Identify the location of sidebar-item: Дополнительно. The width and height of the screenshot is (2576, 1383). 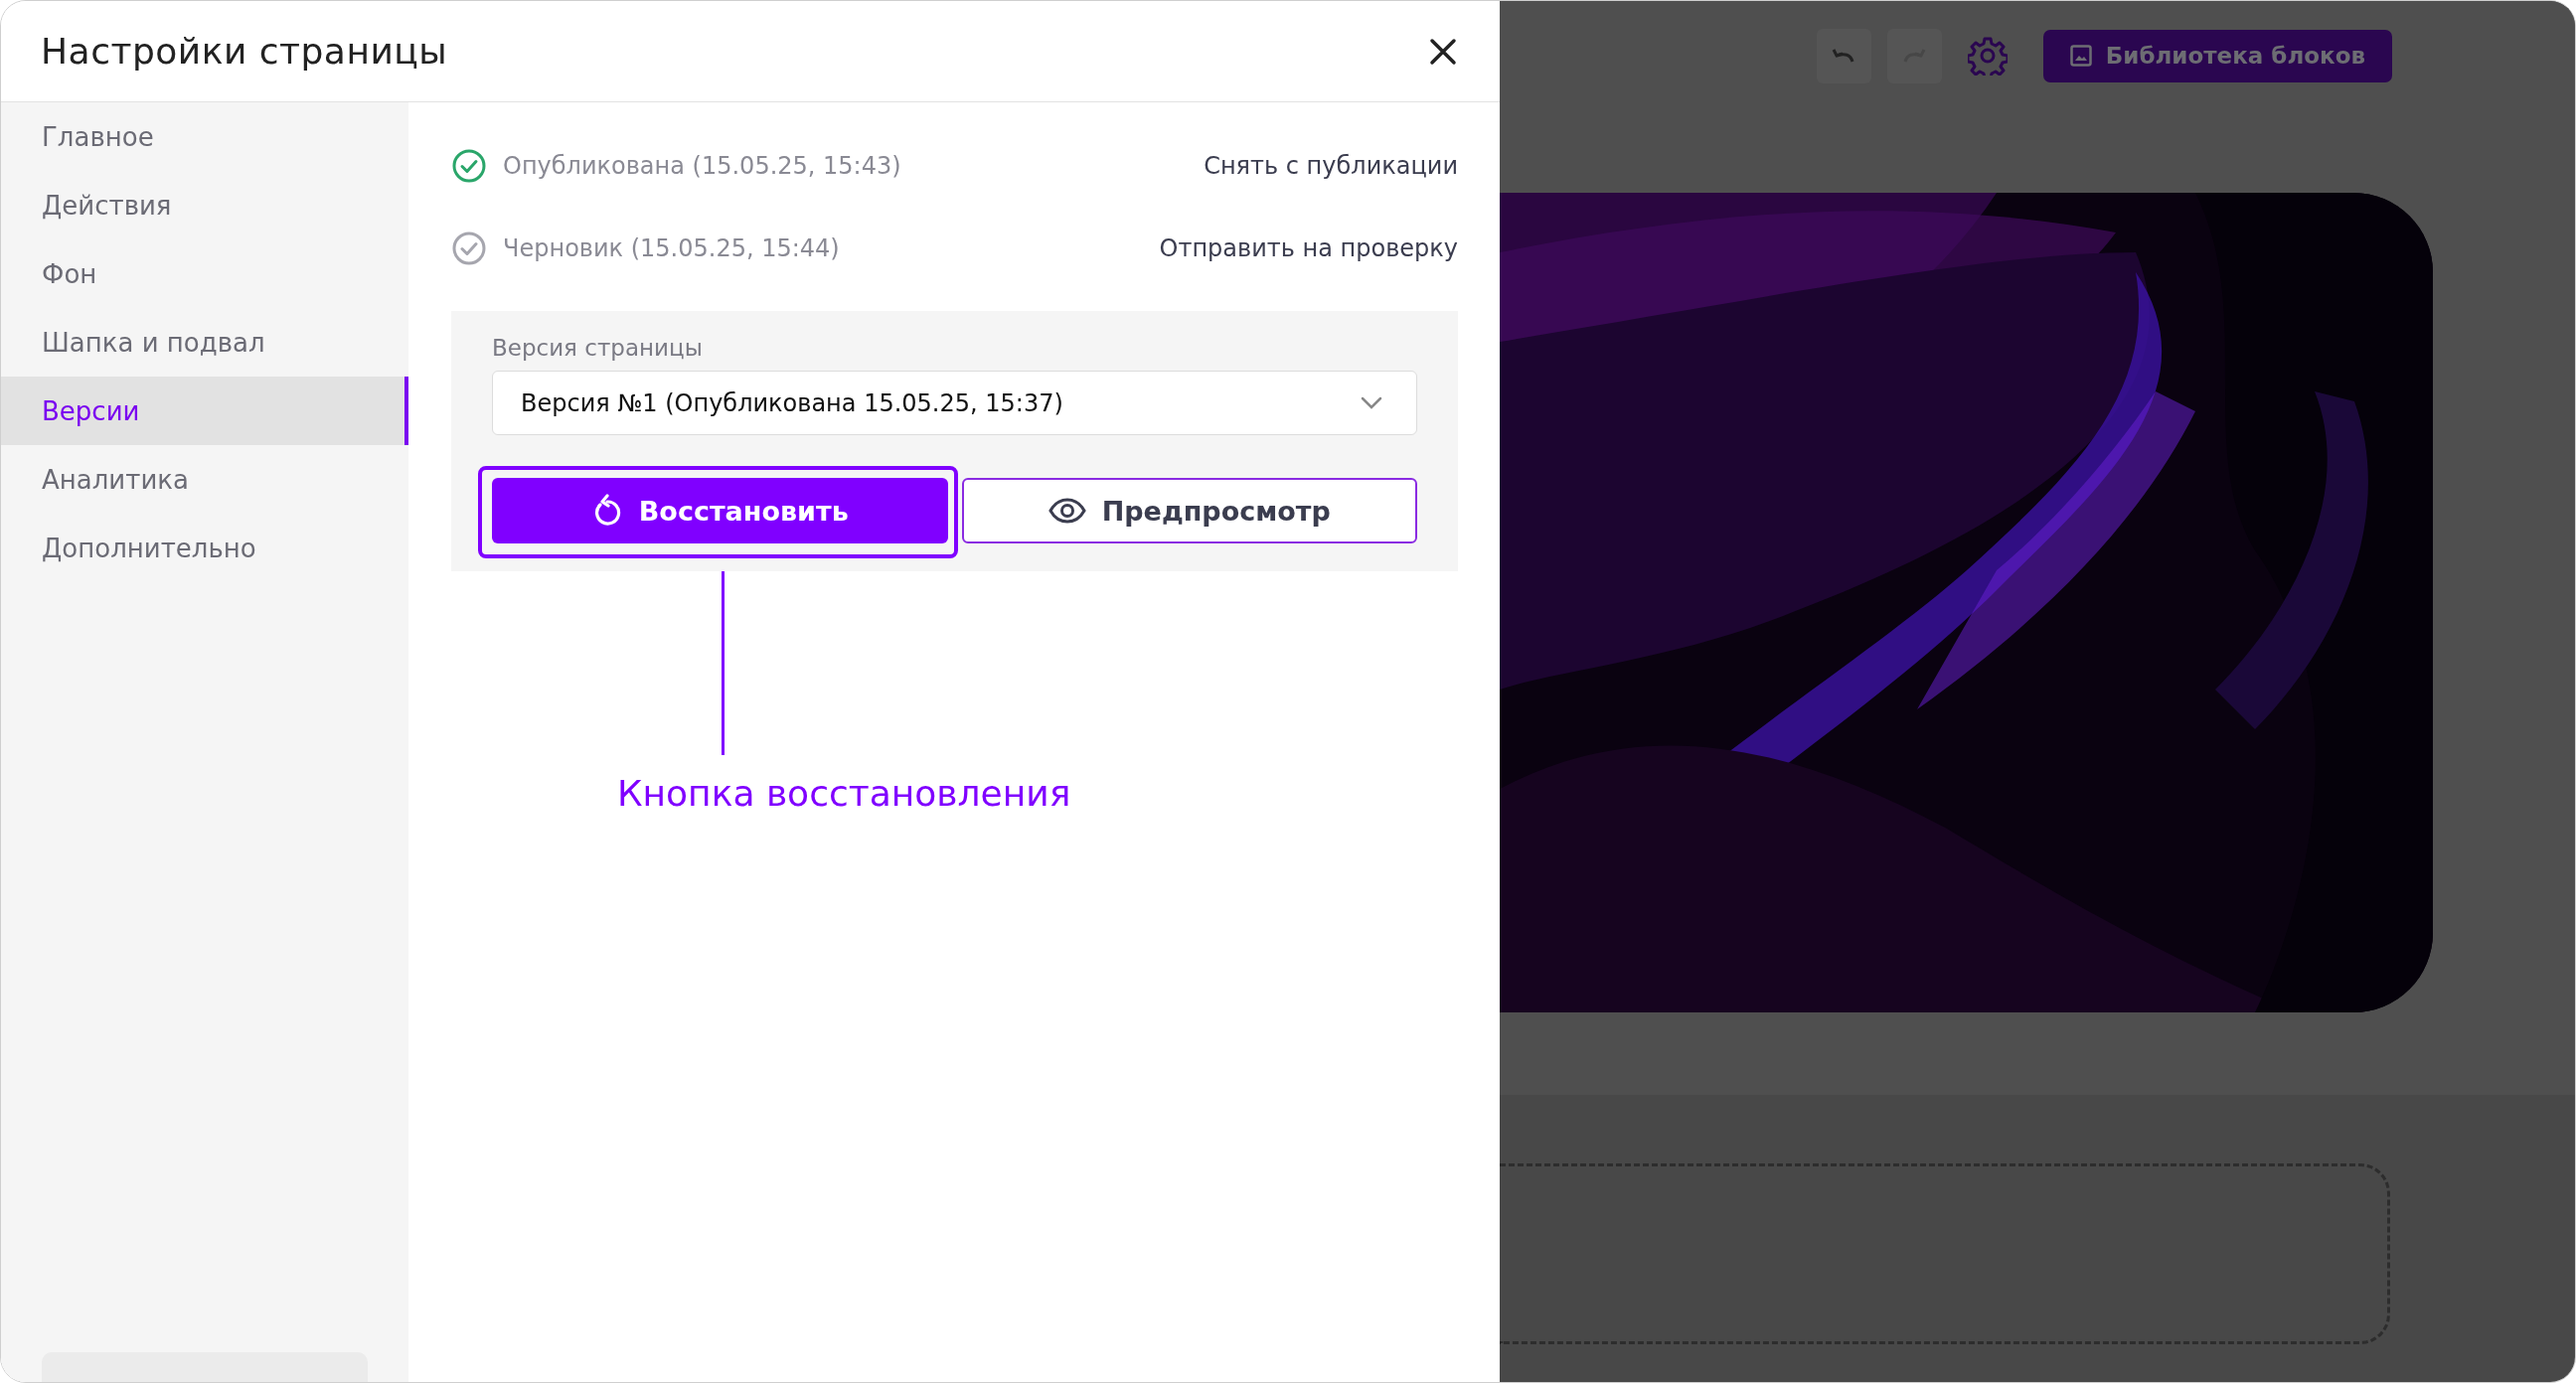
(204, 548).